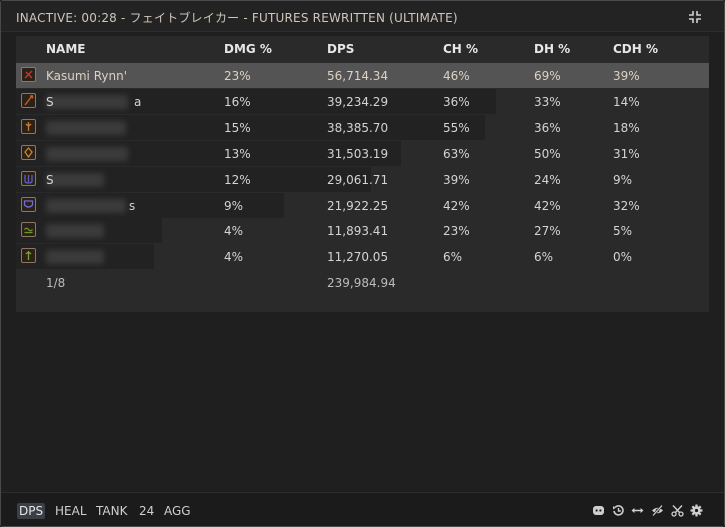 The image size is (725, 527). What do you see at coordinates (146, 511) in the screenshot?
I see `tab-24: 24` at bounding box center [146, 511].